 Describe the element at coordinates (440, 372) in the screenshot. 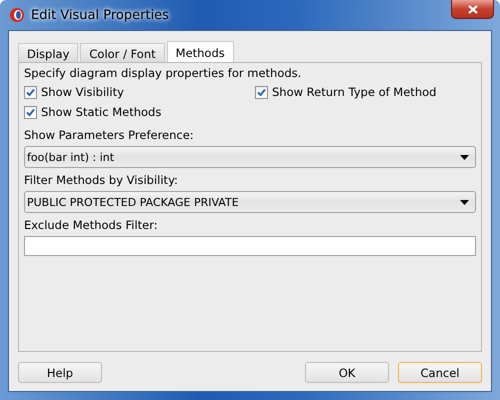

I see `dialog-button: Cancel` at that location.